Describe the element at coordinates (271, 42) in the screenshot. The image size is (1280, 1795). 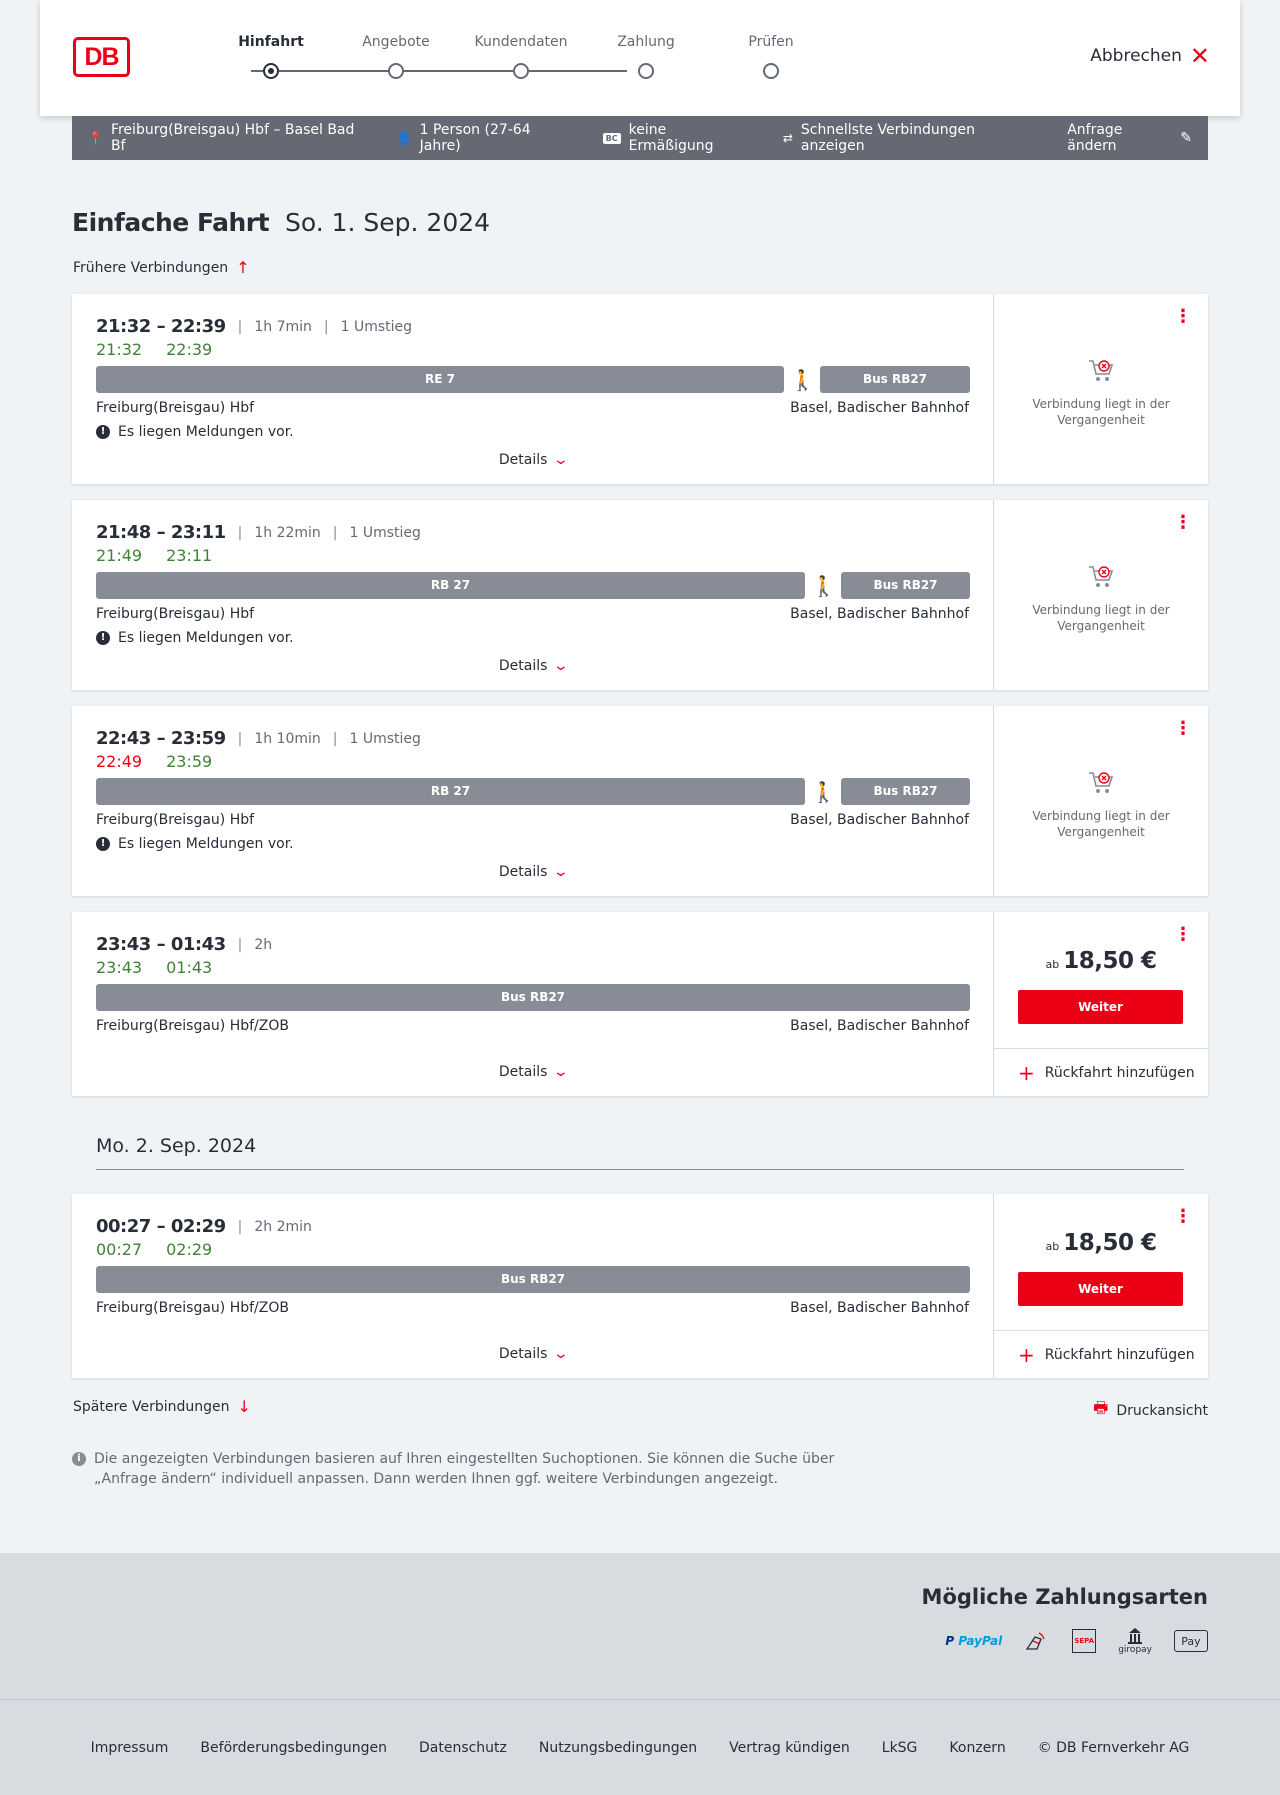
I see `step-label: Hinfahrt` at that location.